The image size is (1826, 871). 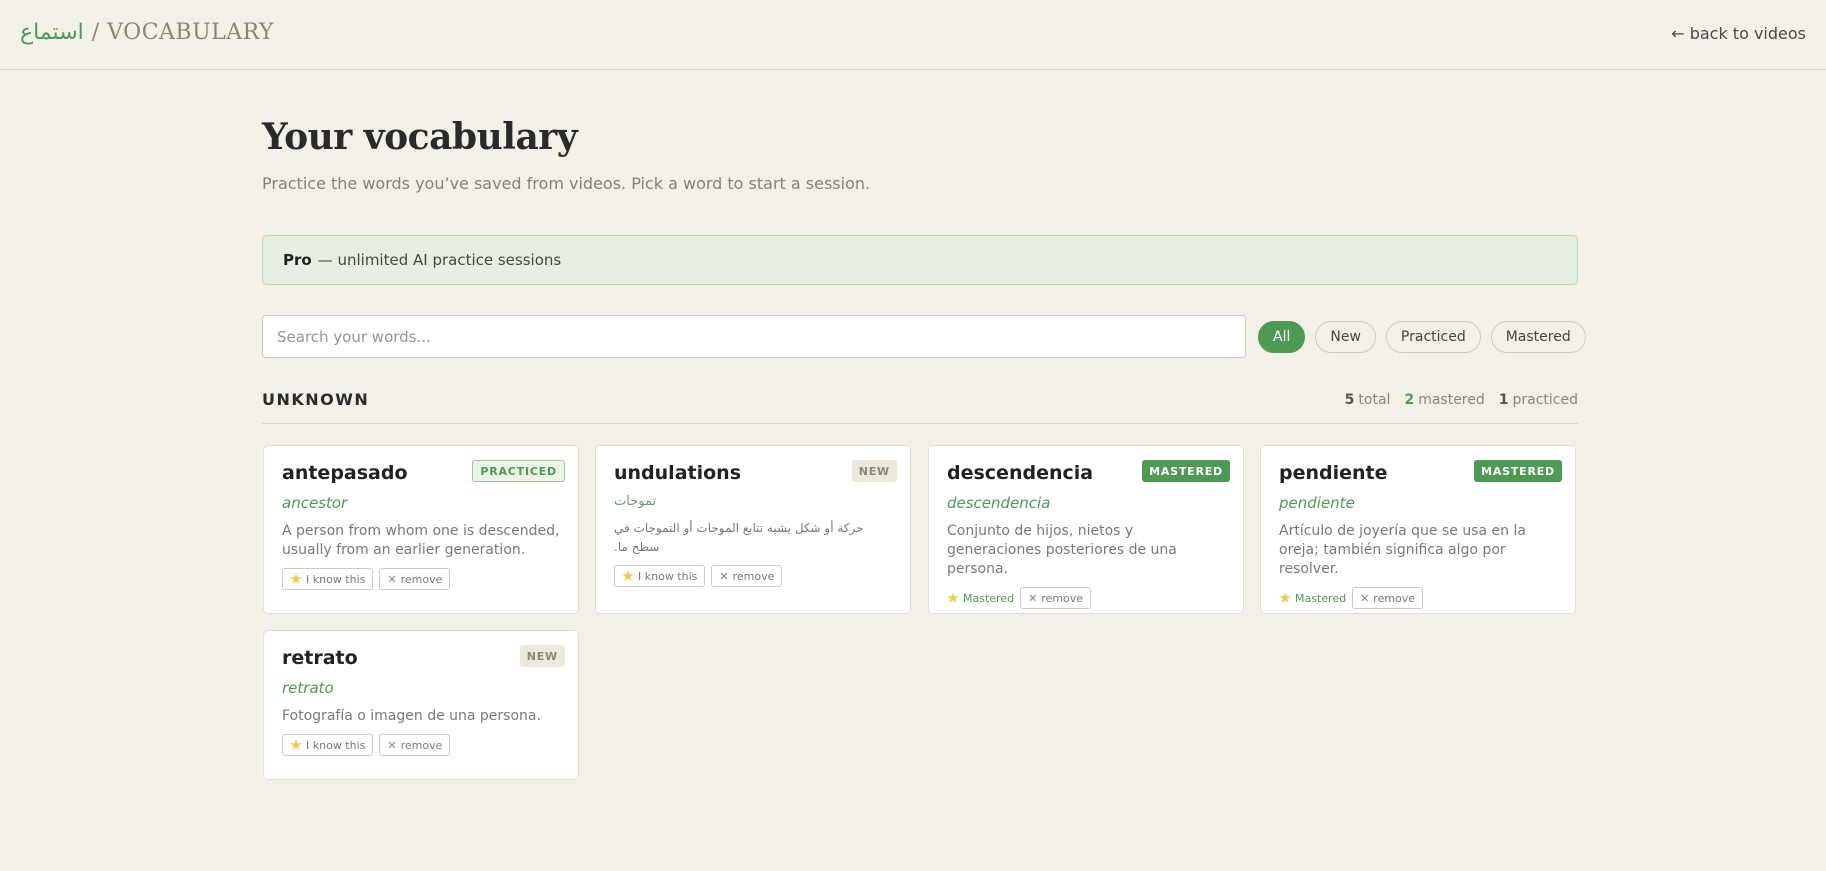 What do you see at coordinates (411, 716) in the screenshot?
I see `word-definition: Fotografía o imagen de una persona.` at bounding box center [411, 716].